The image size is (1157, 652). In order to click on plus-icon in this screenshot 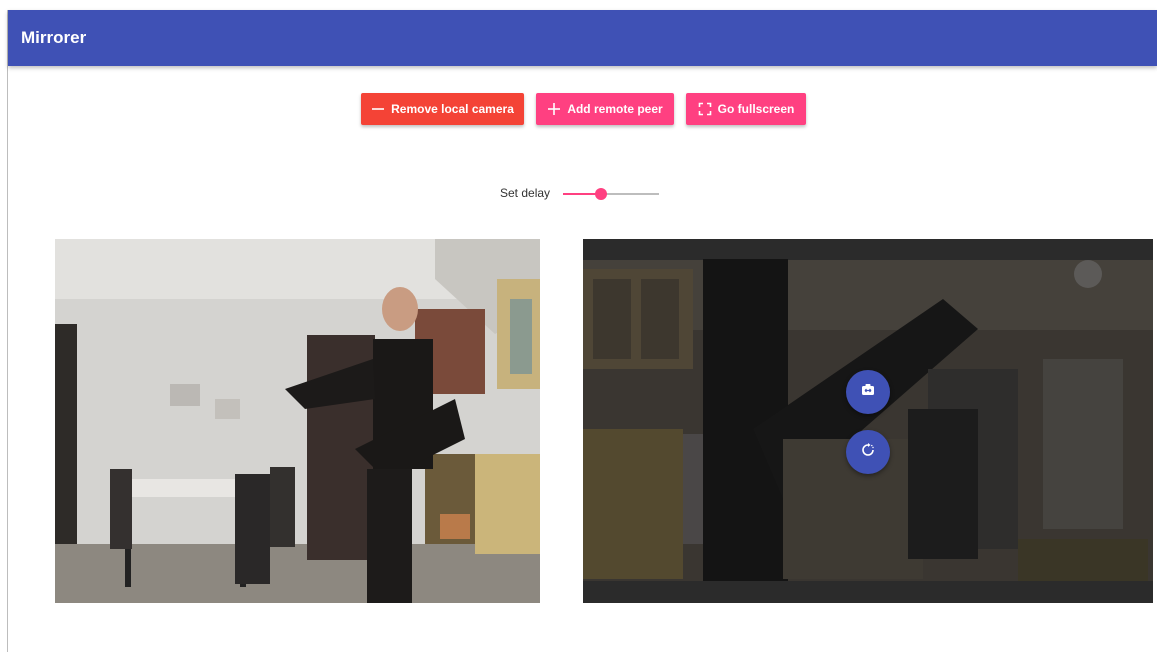, I will do `click(554, 109)`.